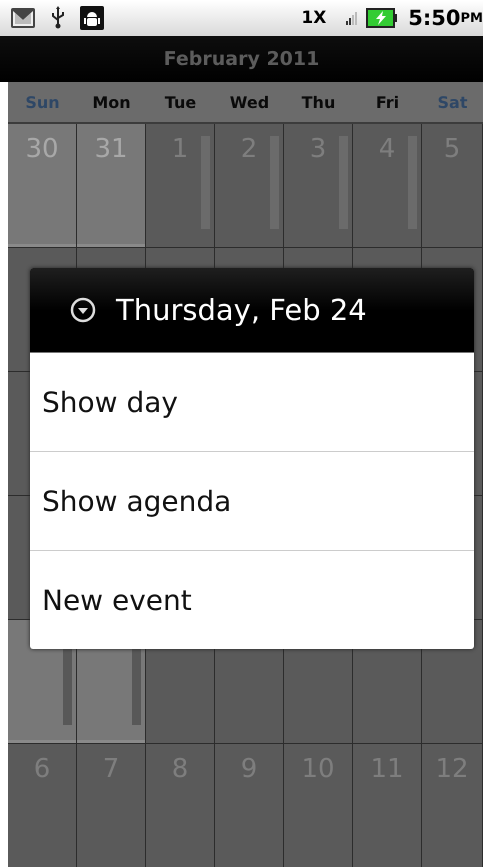  Describe the element at coordinates (471, 18) in the screenshot. I see `clock-meridiem: PM` at that location.